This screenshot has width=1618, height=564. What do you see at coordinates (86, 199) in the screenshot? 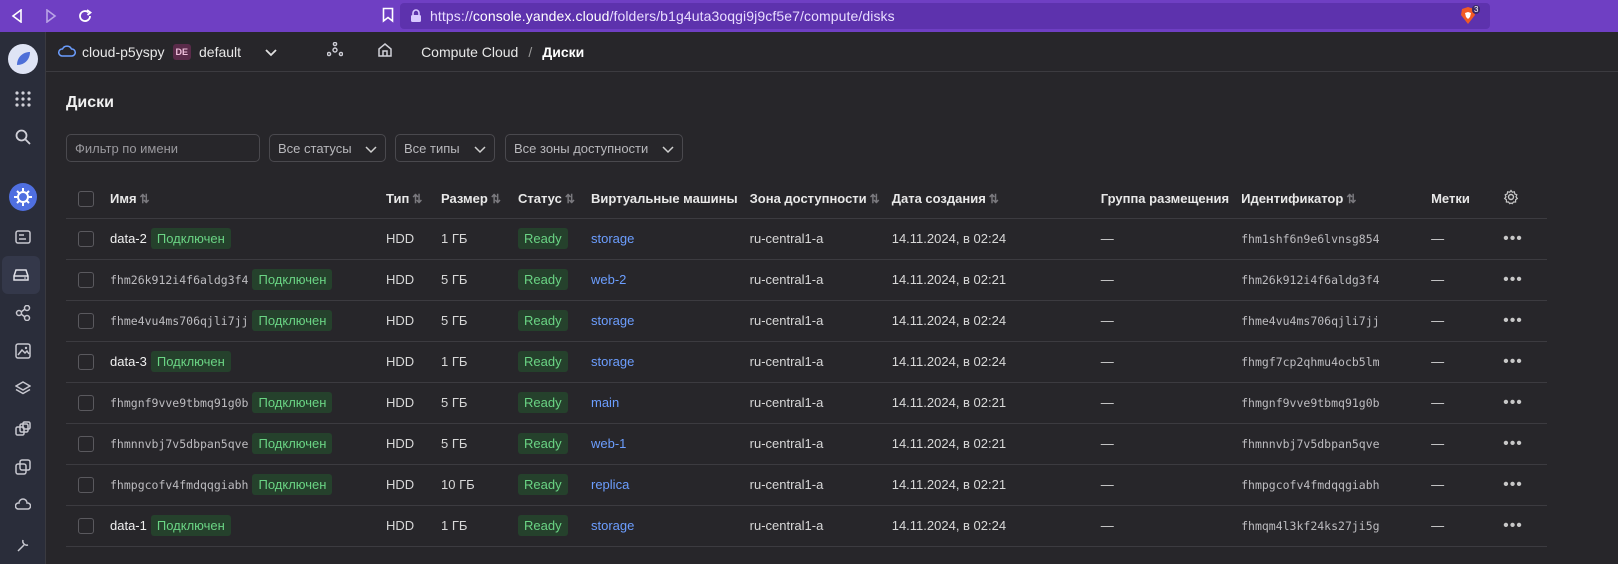
I see `select-all-checkbox` at bounding box center [86, 199].